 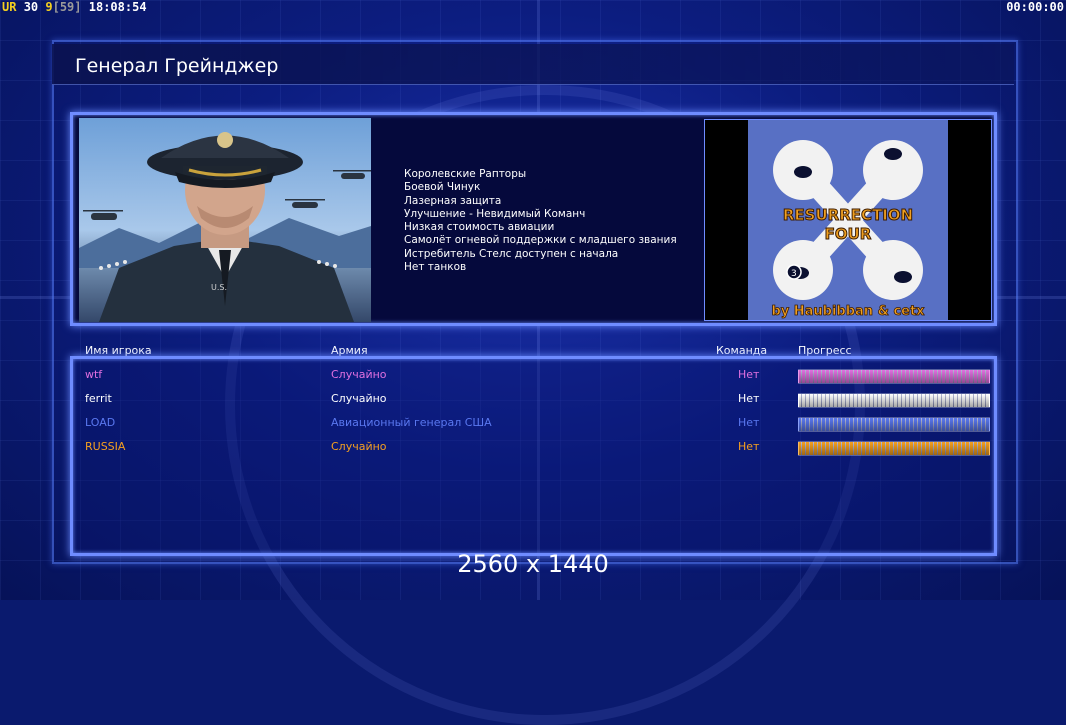 What do you see at coordinates (533, 448) in the screenshot?
I see `player-row: RUSSIA Случайно Нет` at bounding box center [533, 448].